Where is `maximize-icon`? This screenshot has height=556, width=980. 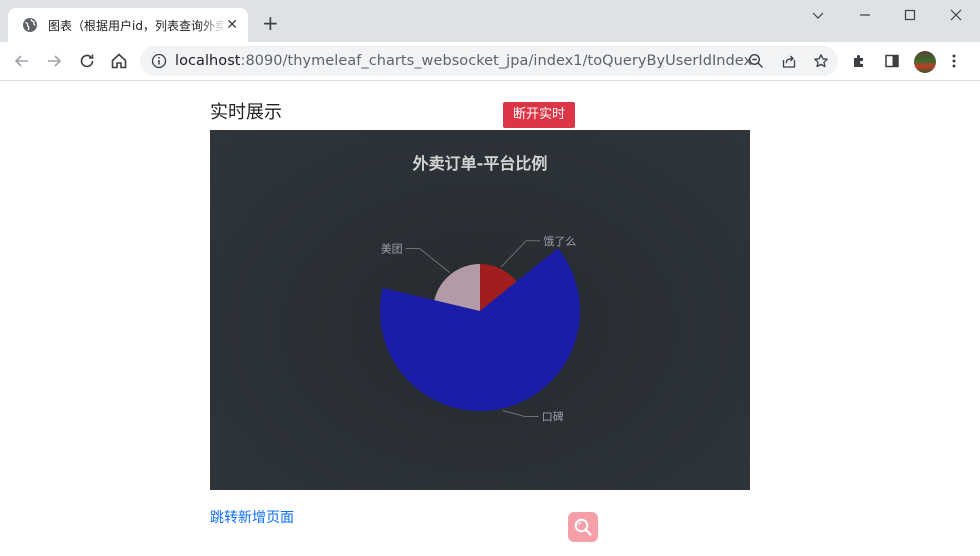 maximize-icon is located at coordinates (910, 15).